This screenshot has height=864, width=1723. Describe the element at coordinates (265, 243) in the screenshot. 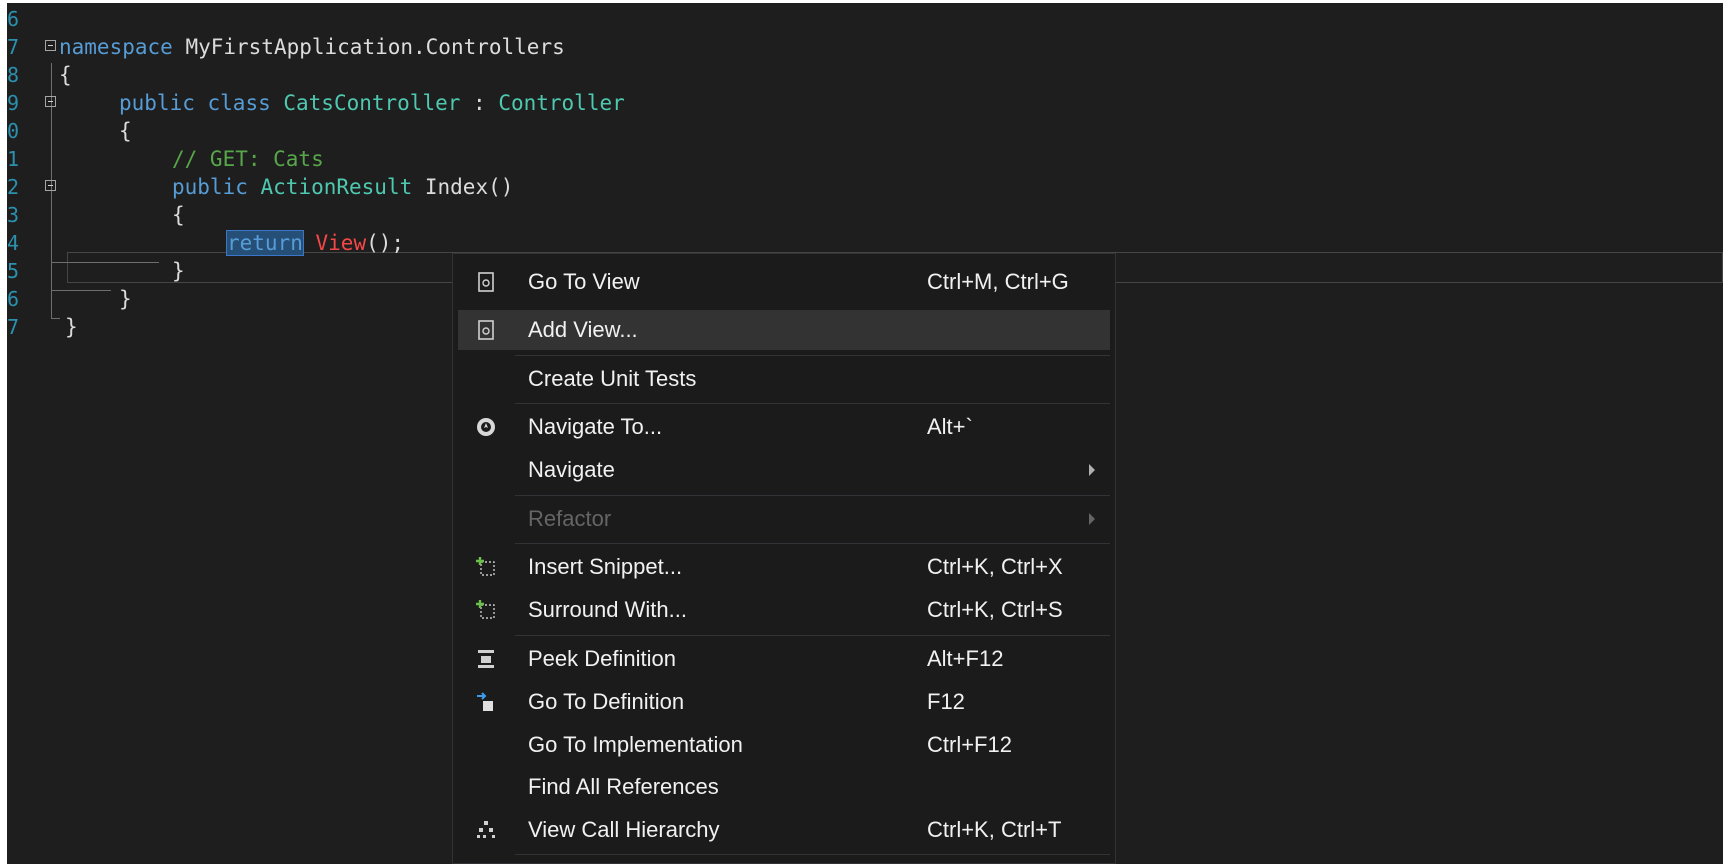

I see `selected-keyword: return` at that location.